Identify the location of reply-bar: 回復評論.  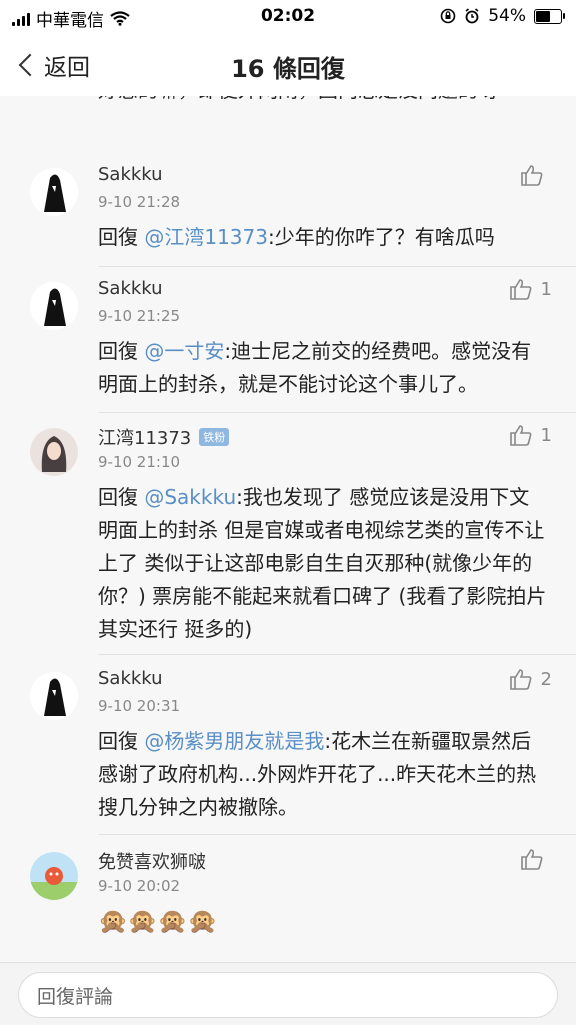
(288, 993).